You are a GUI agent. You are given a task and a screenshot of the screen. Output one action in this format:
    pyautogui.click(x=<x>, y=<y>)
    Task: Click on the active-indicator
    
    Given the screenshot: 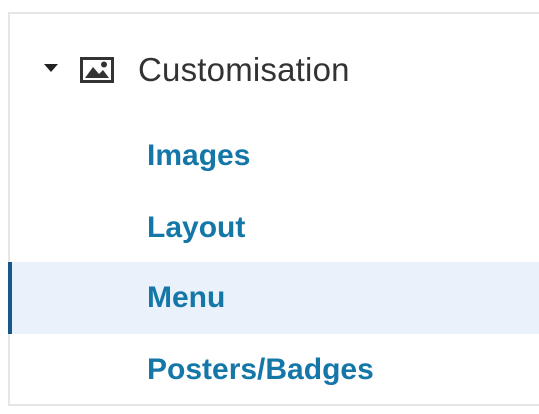 What is the action you would take?
    pyautogui.click(x=10, y=298)
    